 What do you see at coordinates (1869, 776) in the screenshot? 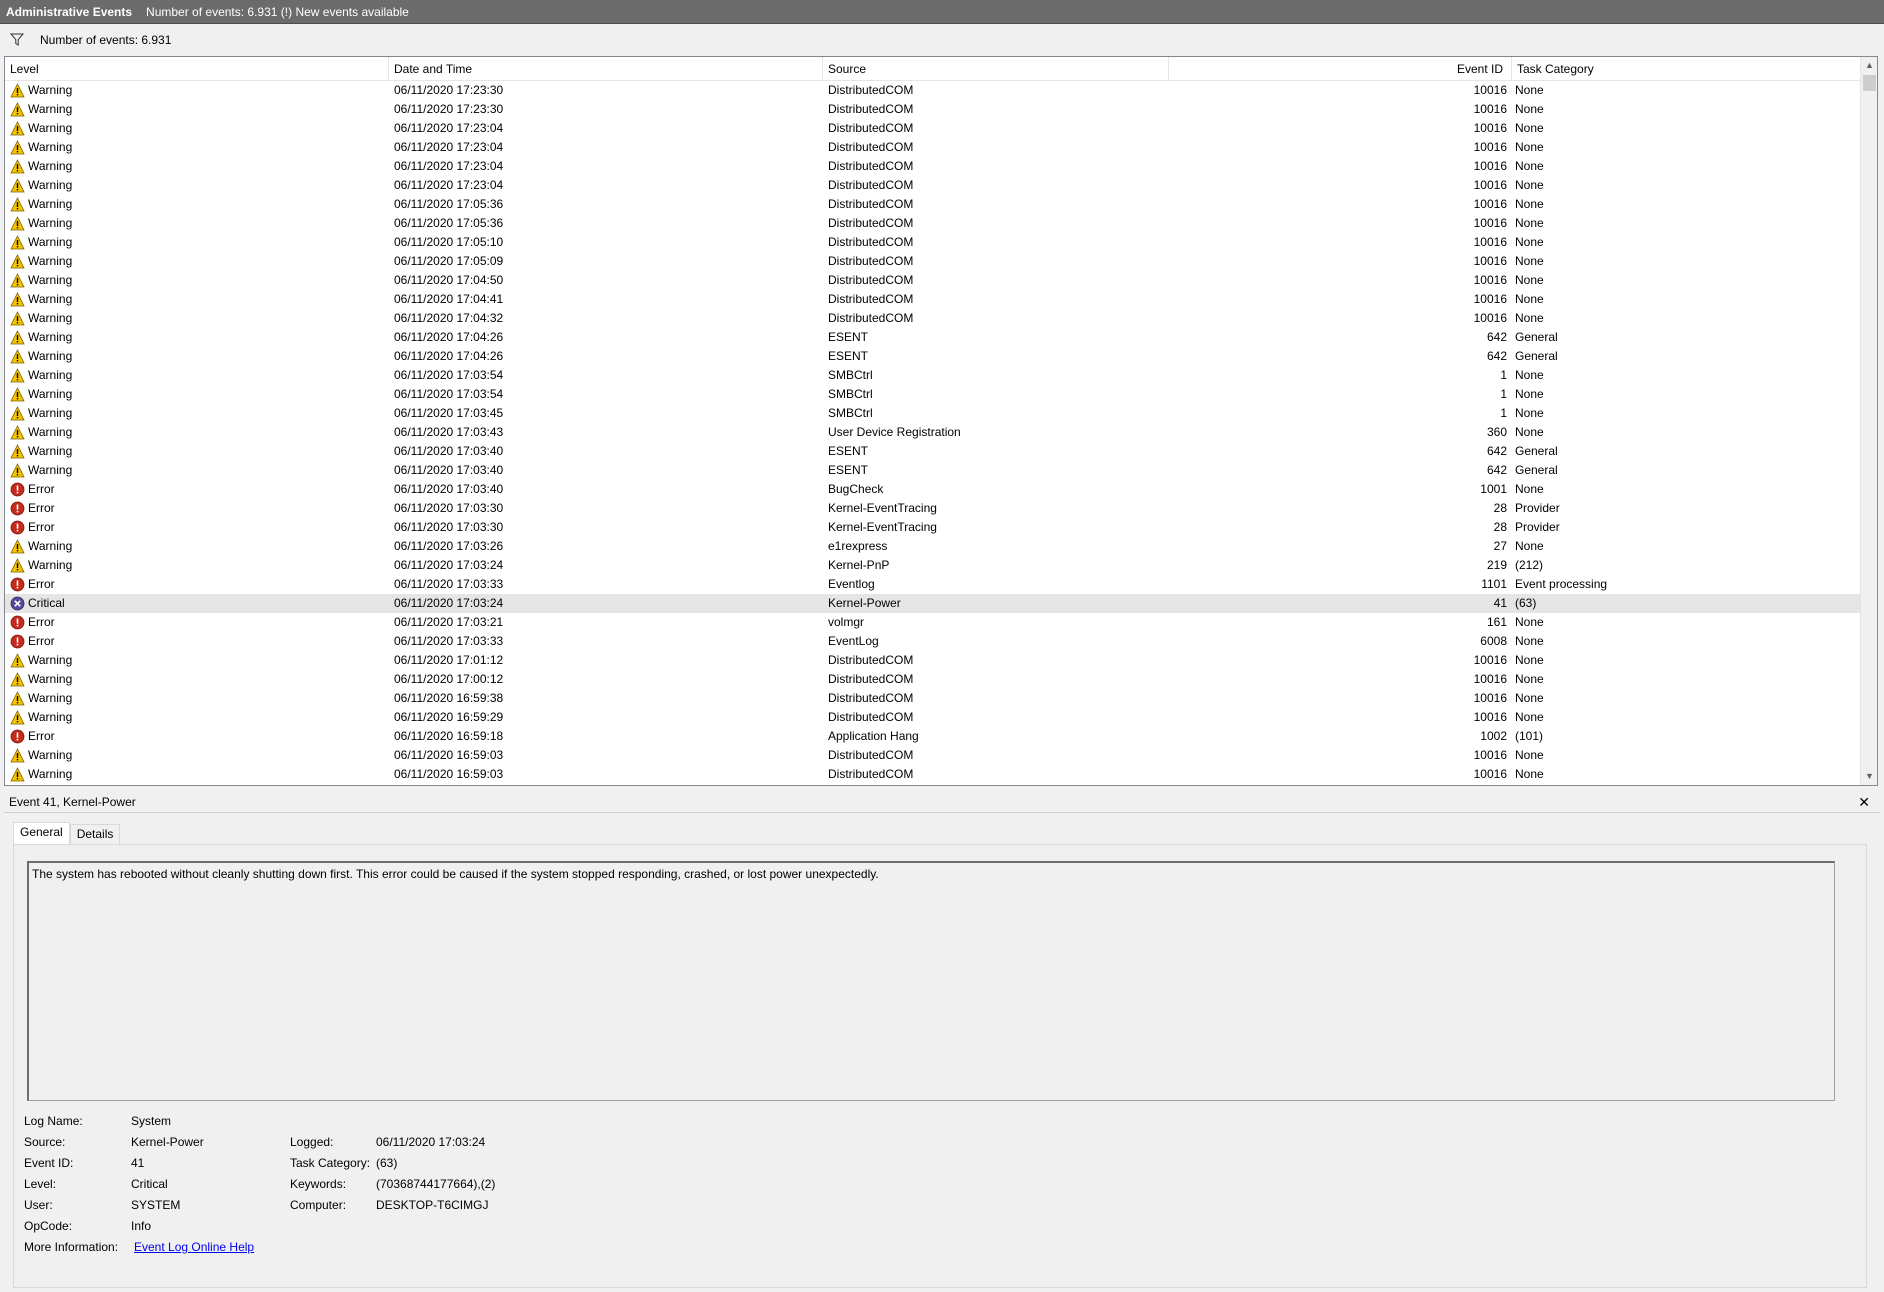
I see `scroll-down-arrow-icon: ▼` at bounding box center [1869, 776].